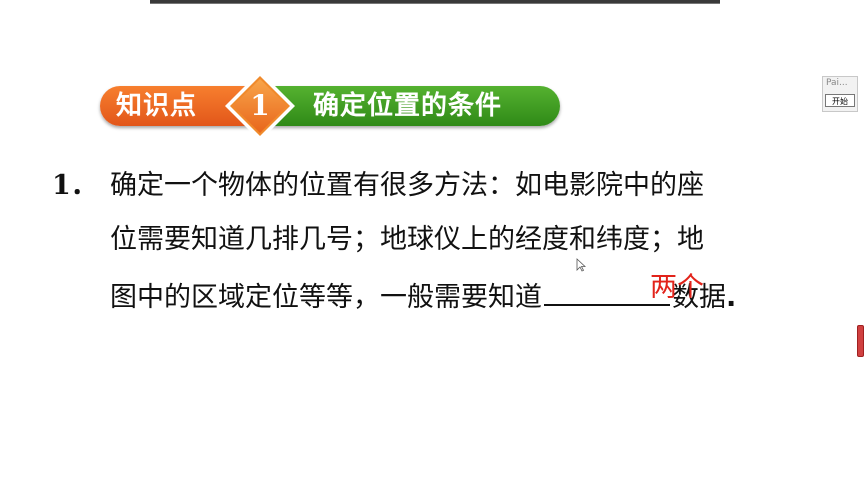  What do you see at coordinates (840, 100) in the screenshot?
I see `start-button: 开始` at bounding box center [840, 100].